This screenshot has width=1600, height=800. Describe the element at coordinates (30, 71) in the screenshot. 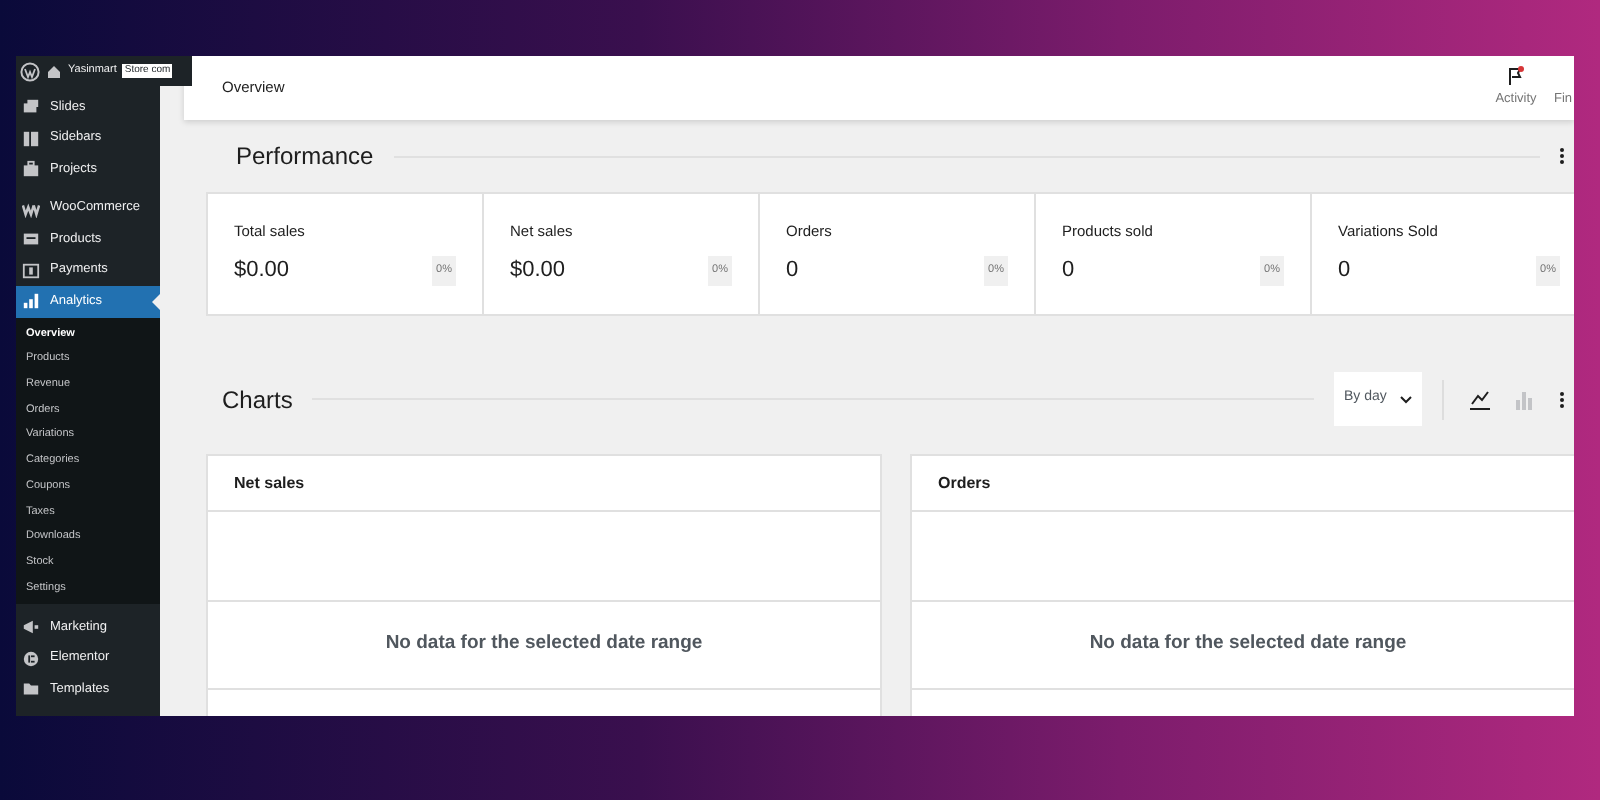

I see `wordpress-logo` at that location.